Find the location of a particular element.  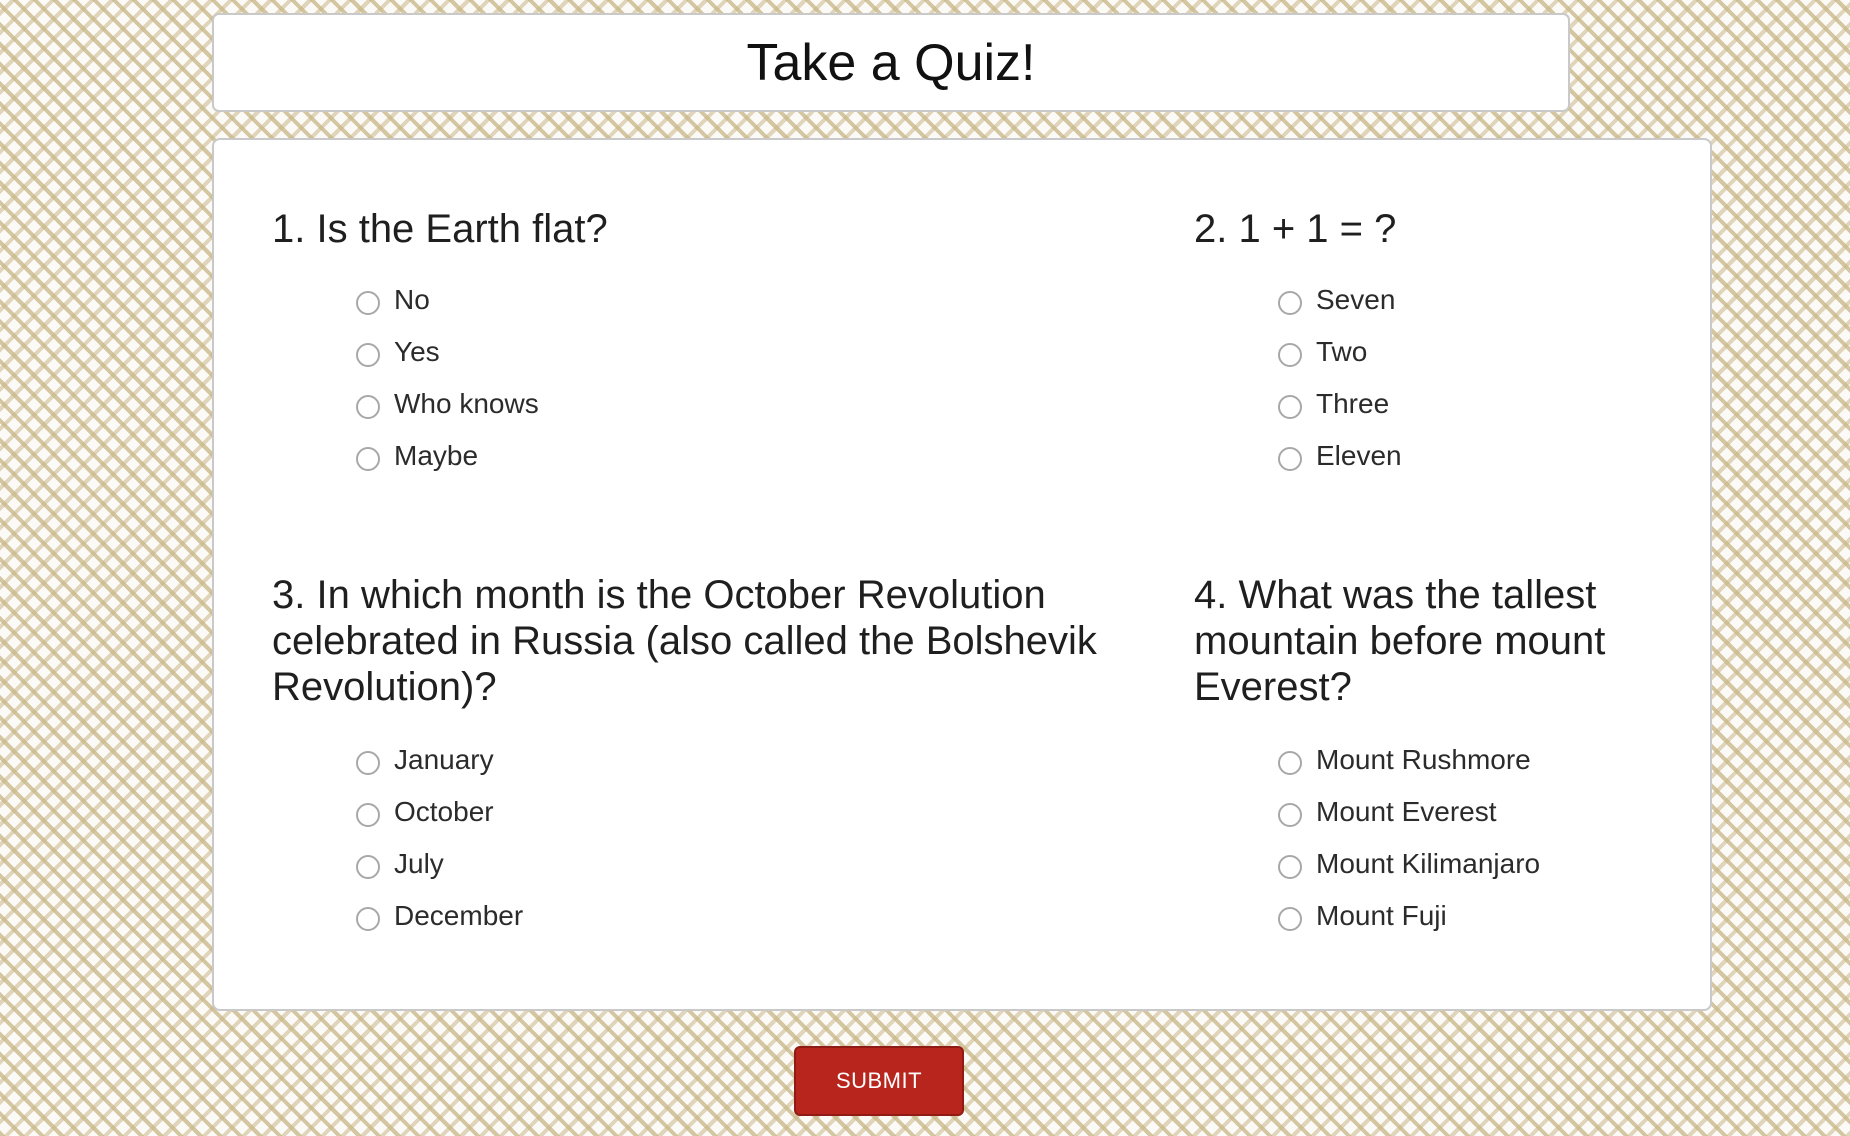

question-1-options: No Yes Who knows Maybe is located at coordinates (724, 378).